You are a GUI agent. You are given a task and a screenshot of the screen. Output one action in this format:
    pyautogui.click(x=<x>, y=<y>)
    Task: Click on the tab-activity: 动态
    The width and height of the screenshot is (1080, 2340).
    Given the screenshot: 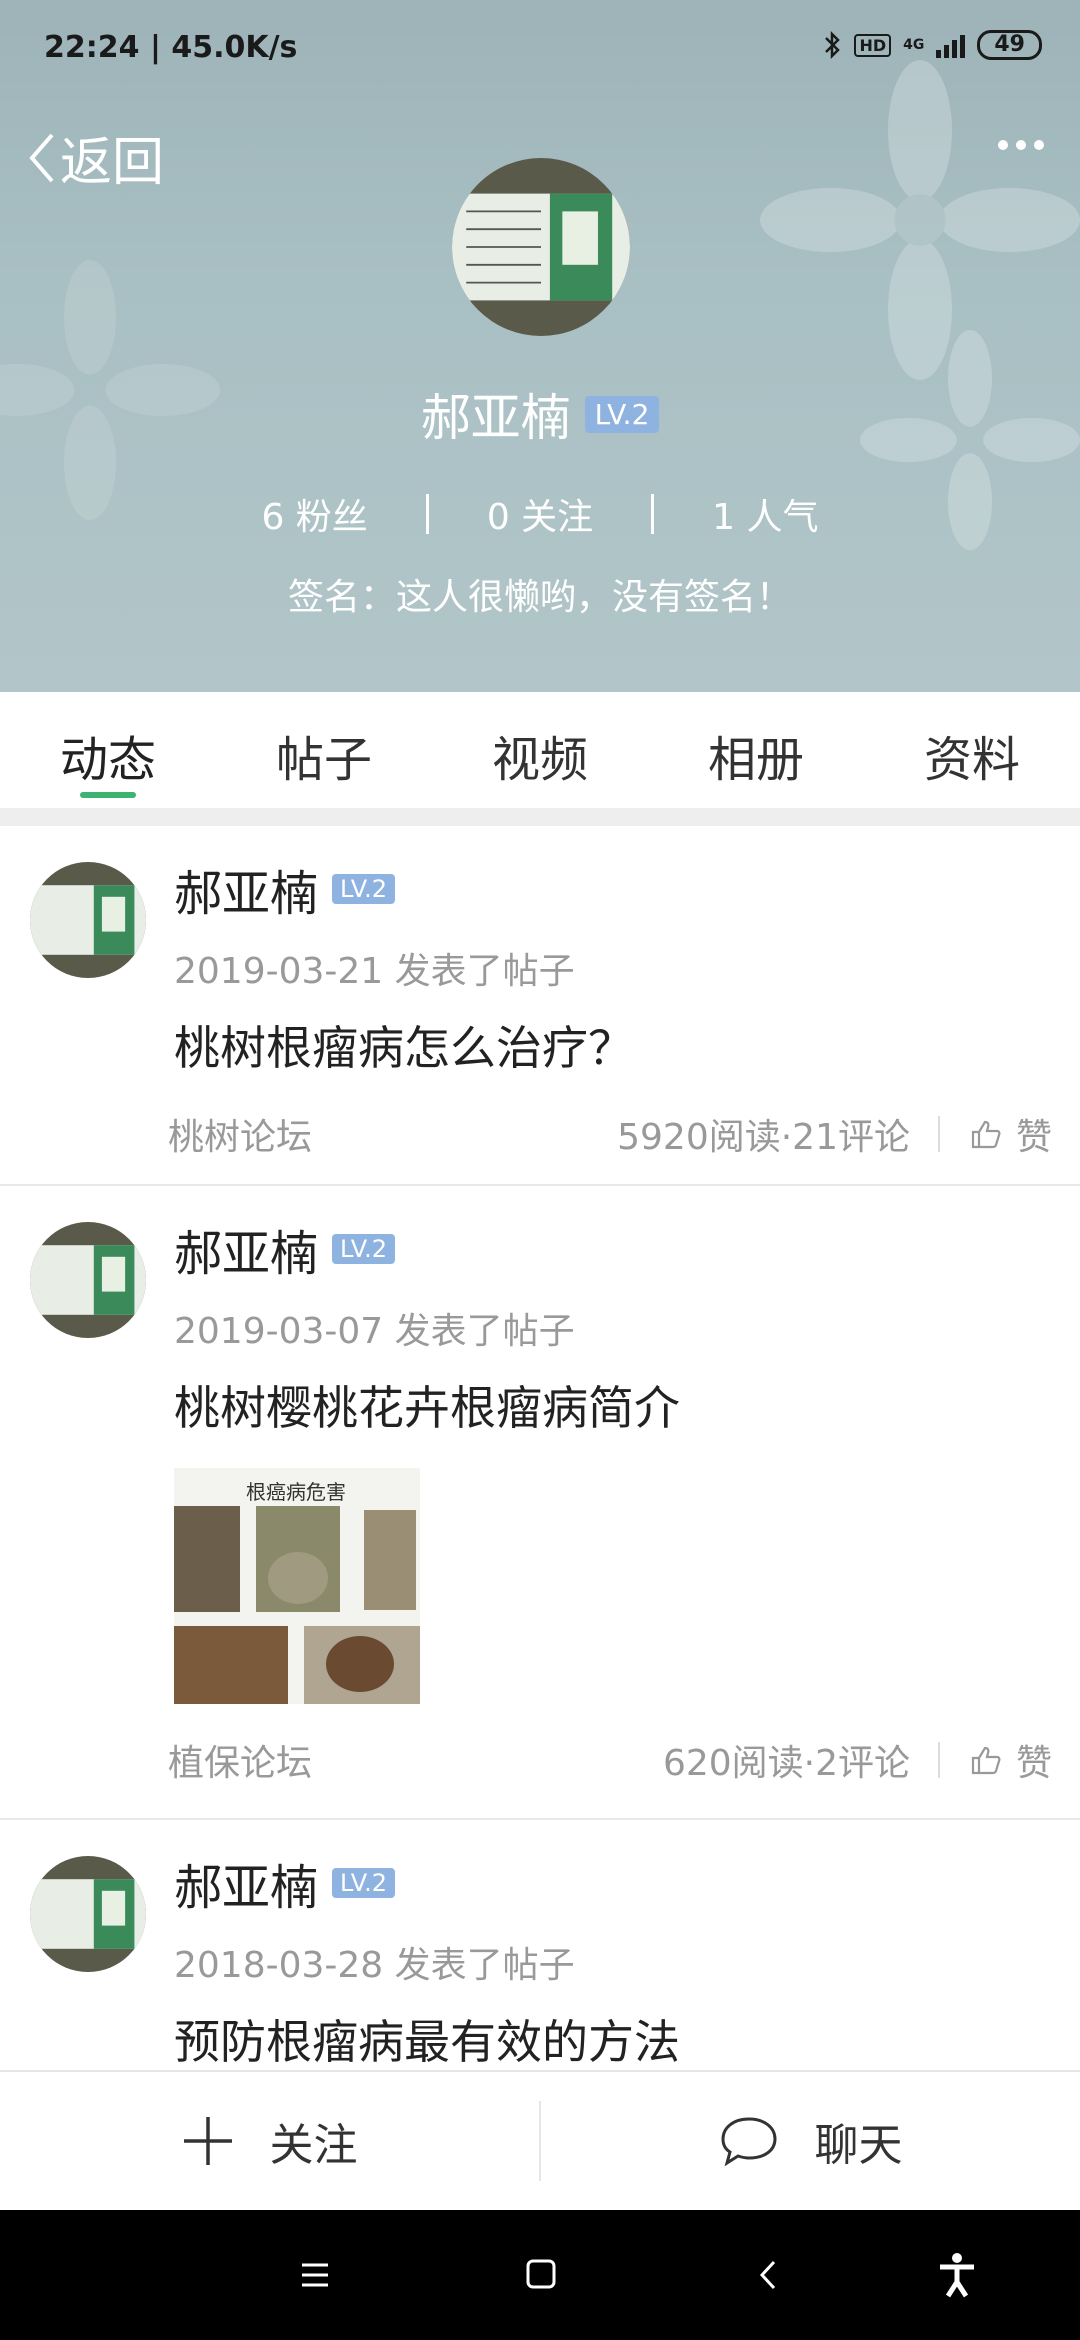 What is the action you would take?
    pyautogui.click(x=108, y=750)
    